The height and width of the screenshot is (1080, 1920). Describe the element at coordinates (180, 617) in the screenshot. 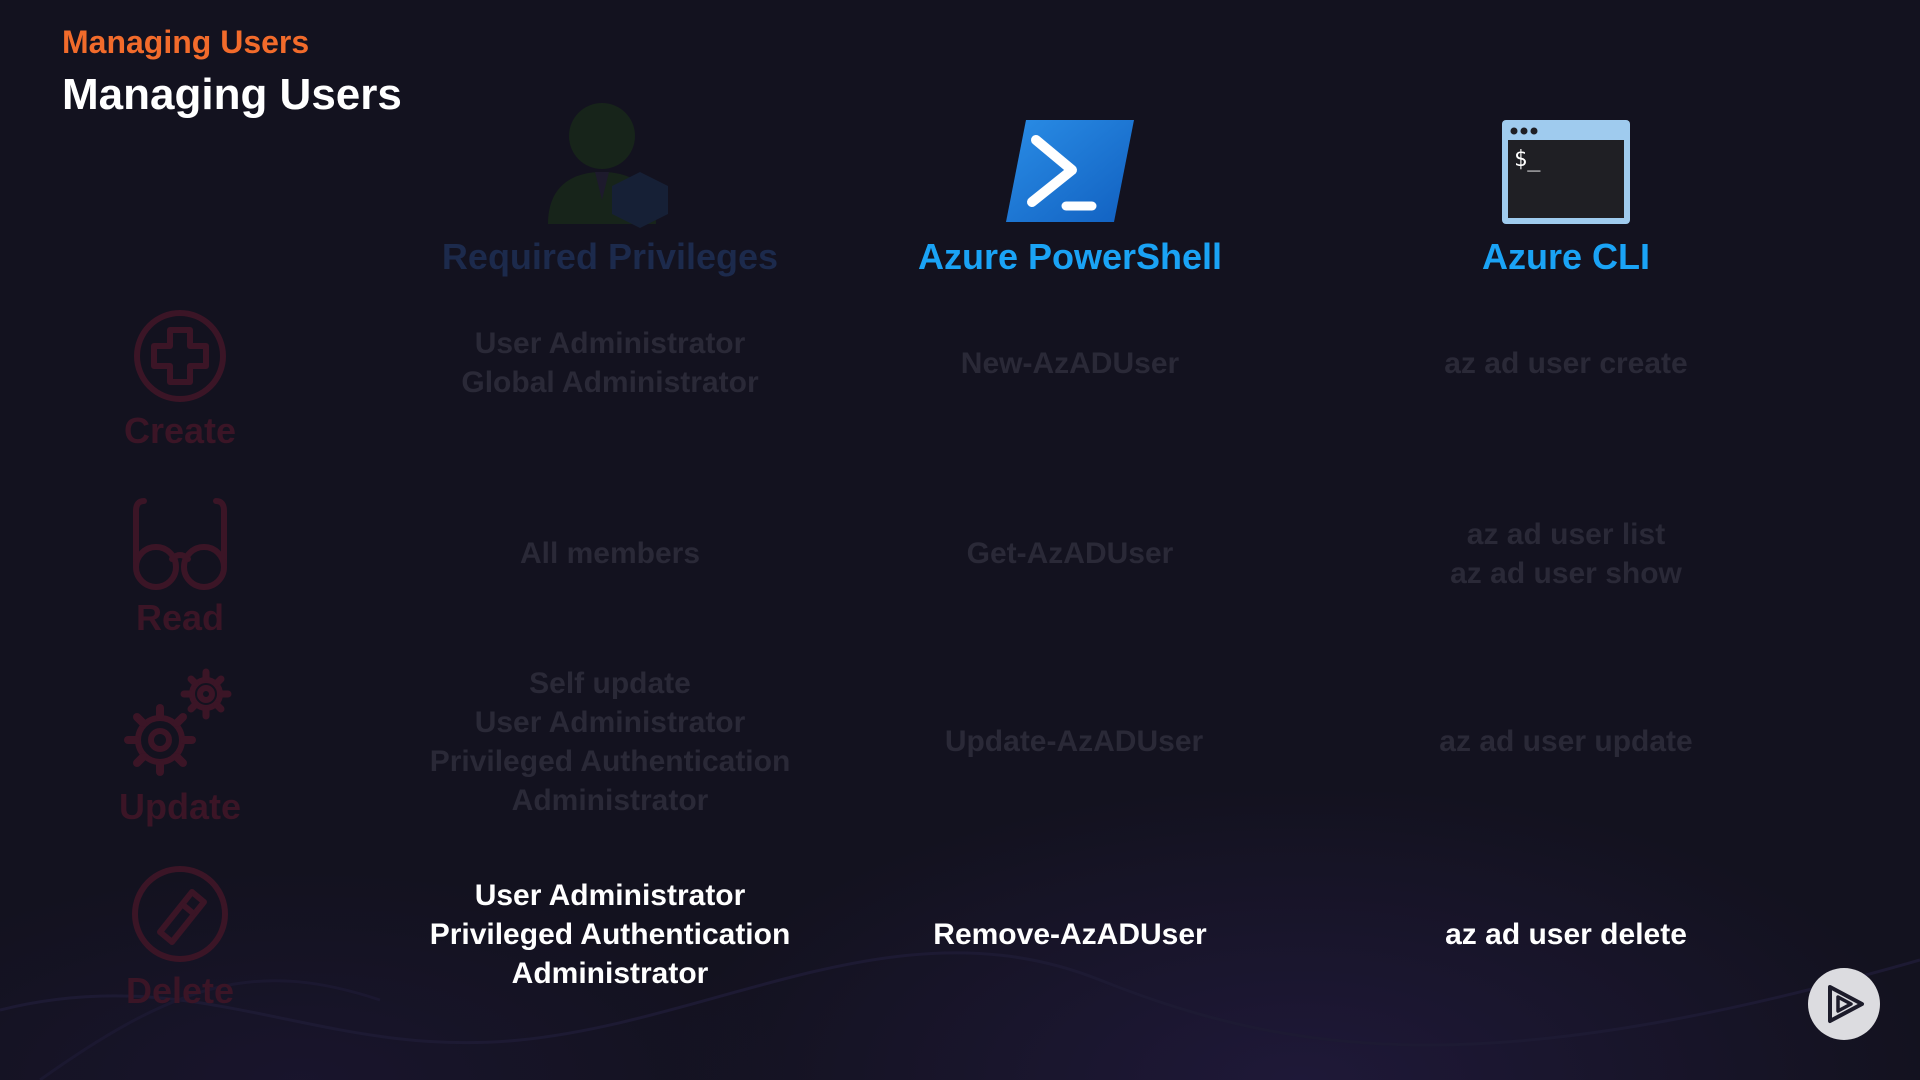

I see `row-label-read: Read` at that location.